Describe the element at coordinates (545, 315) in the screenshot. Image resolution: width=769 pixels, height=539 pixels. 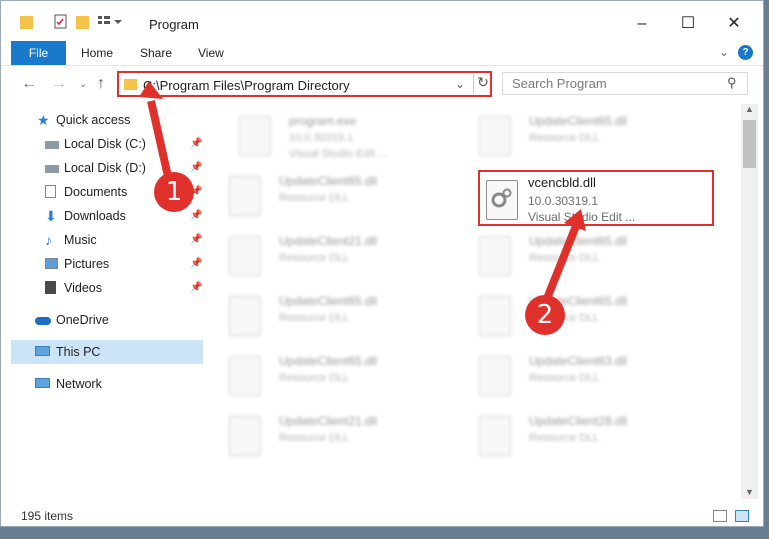
I see `step-2-marker: 2` at that location.